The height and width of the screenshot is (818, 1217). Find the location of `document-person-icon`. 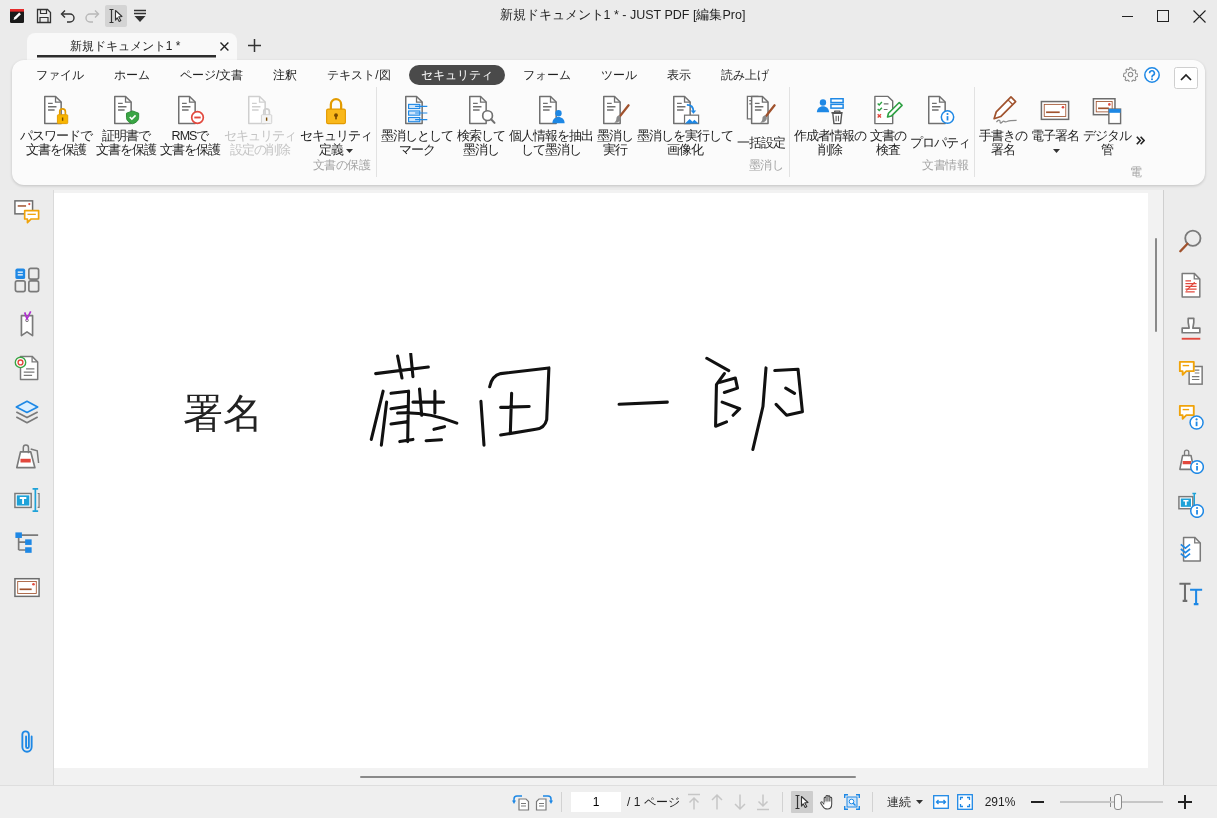

document-person-icon is located at coordinates (551, 110).